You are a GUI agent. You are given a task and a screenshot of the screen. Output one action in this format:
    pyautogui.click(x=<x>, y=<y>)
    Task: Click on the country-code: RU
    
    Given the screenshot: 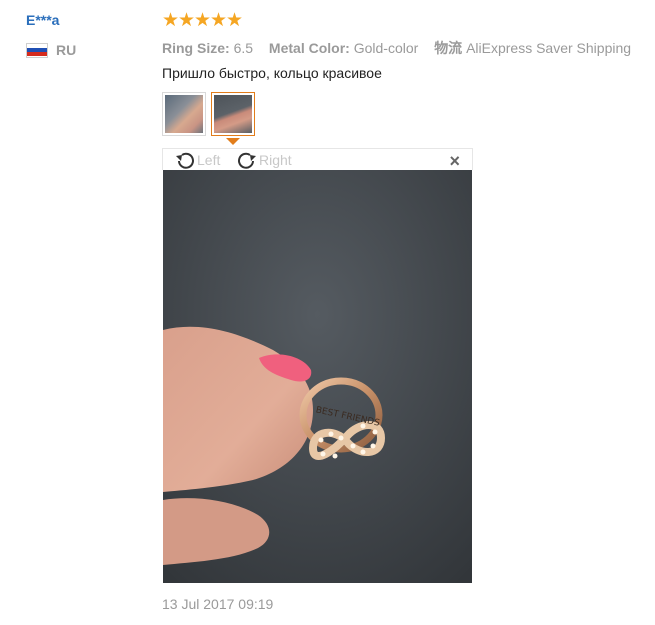 What is the action you would take?
    pyautogui.click(x=66, y=50)
    